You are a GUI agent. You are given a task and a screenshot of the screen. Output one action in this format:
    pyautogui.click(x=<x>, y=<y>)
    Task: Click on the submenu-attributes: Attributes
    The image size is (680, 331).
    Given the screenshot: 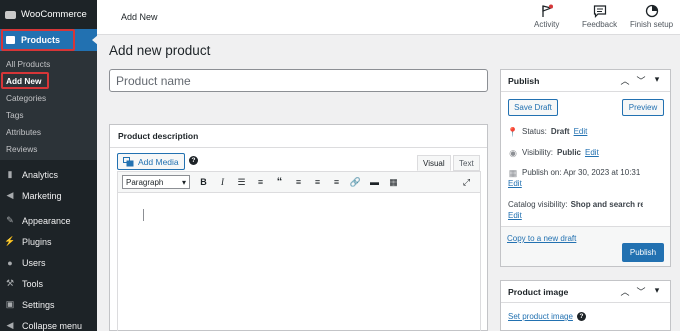 What is the action you would take?
    pyautogui.click(x=48, y=131)
    